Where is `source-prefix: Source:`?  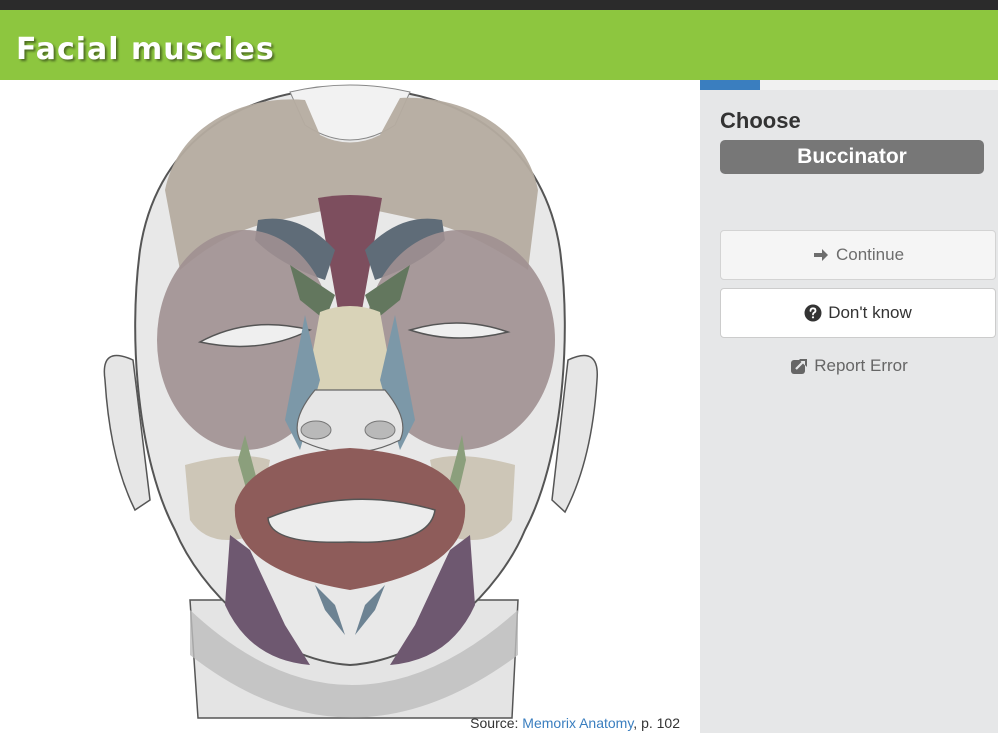
source-prefix: Source: is located at coordinates (496, 723).